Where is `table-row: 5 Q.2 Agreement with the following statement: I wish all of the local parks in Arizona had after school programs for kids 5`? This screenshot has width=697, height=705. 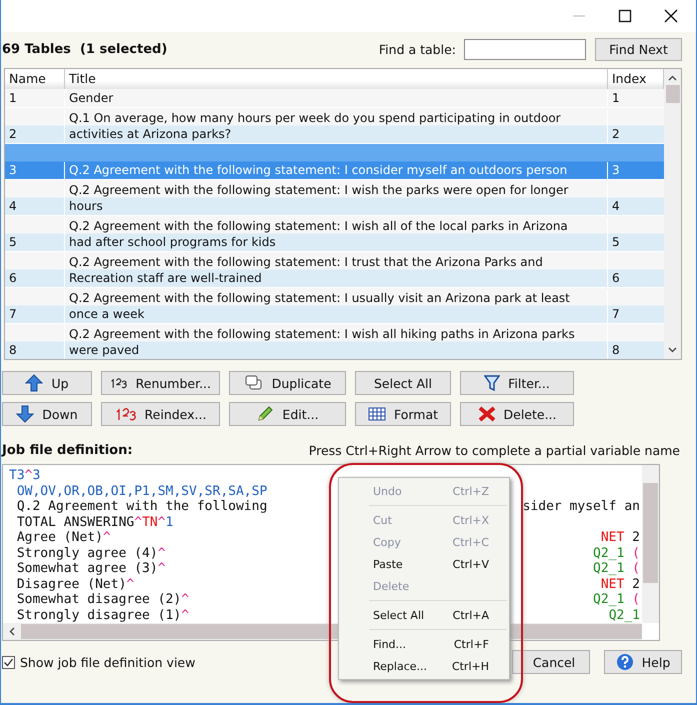 table-row: 5 Q.2 Agreement with the following statement: I wish all of the local parks in Arizona had after school programs for kids 5 is located at coordinates (334, 234).